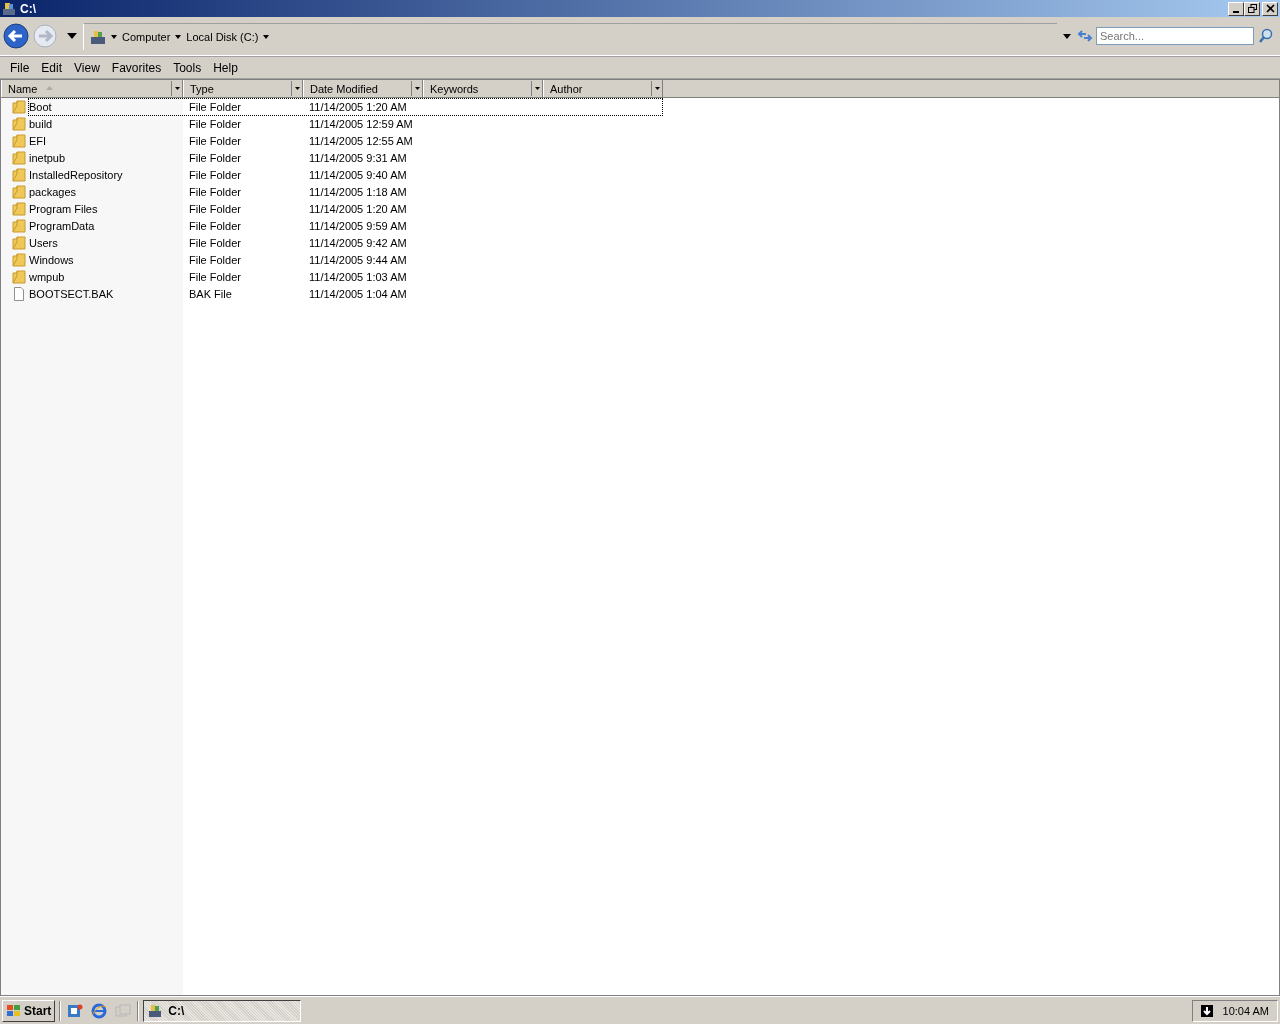  I want to click on breadcrumb: Local Disk (C:), so click(222, 36).